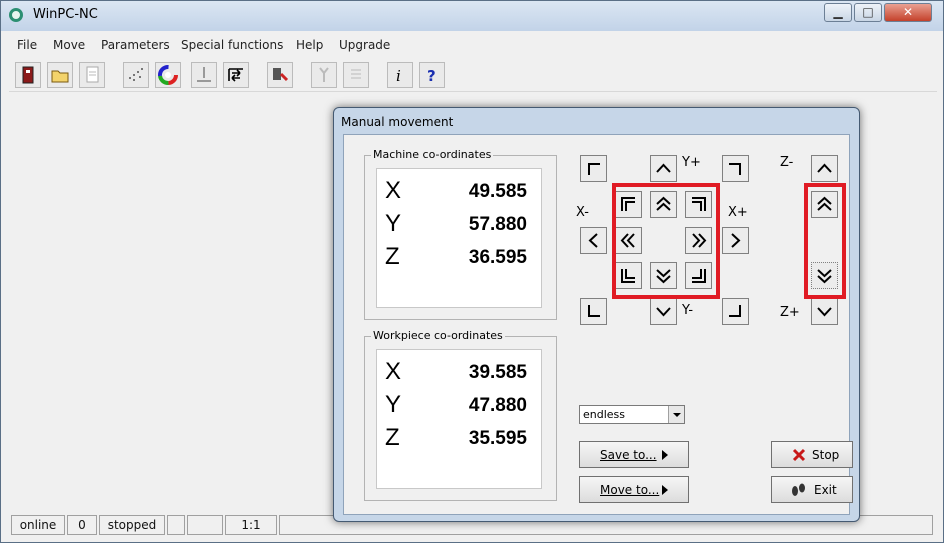  I want to click on menu-upgrade: Upgrade, so click(364, 45).